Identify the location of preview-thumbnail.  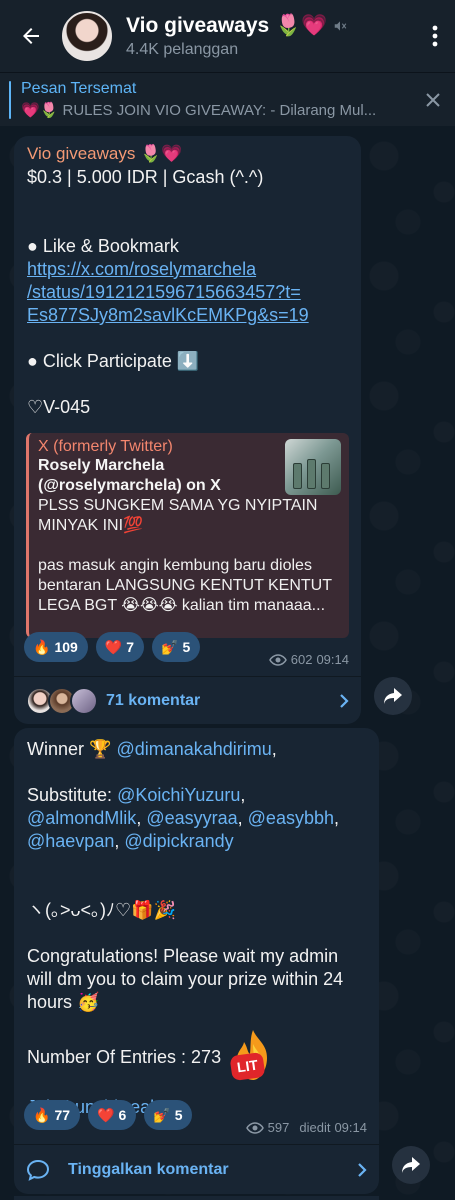
(313, 467).